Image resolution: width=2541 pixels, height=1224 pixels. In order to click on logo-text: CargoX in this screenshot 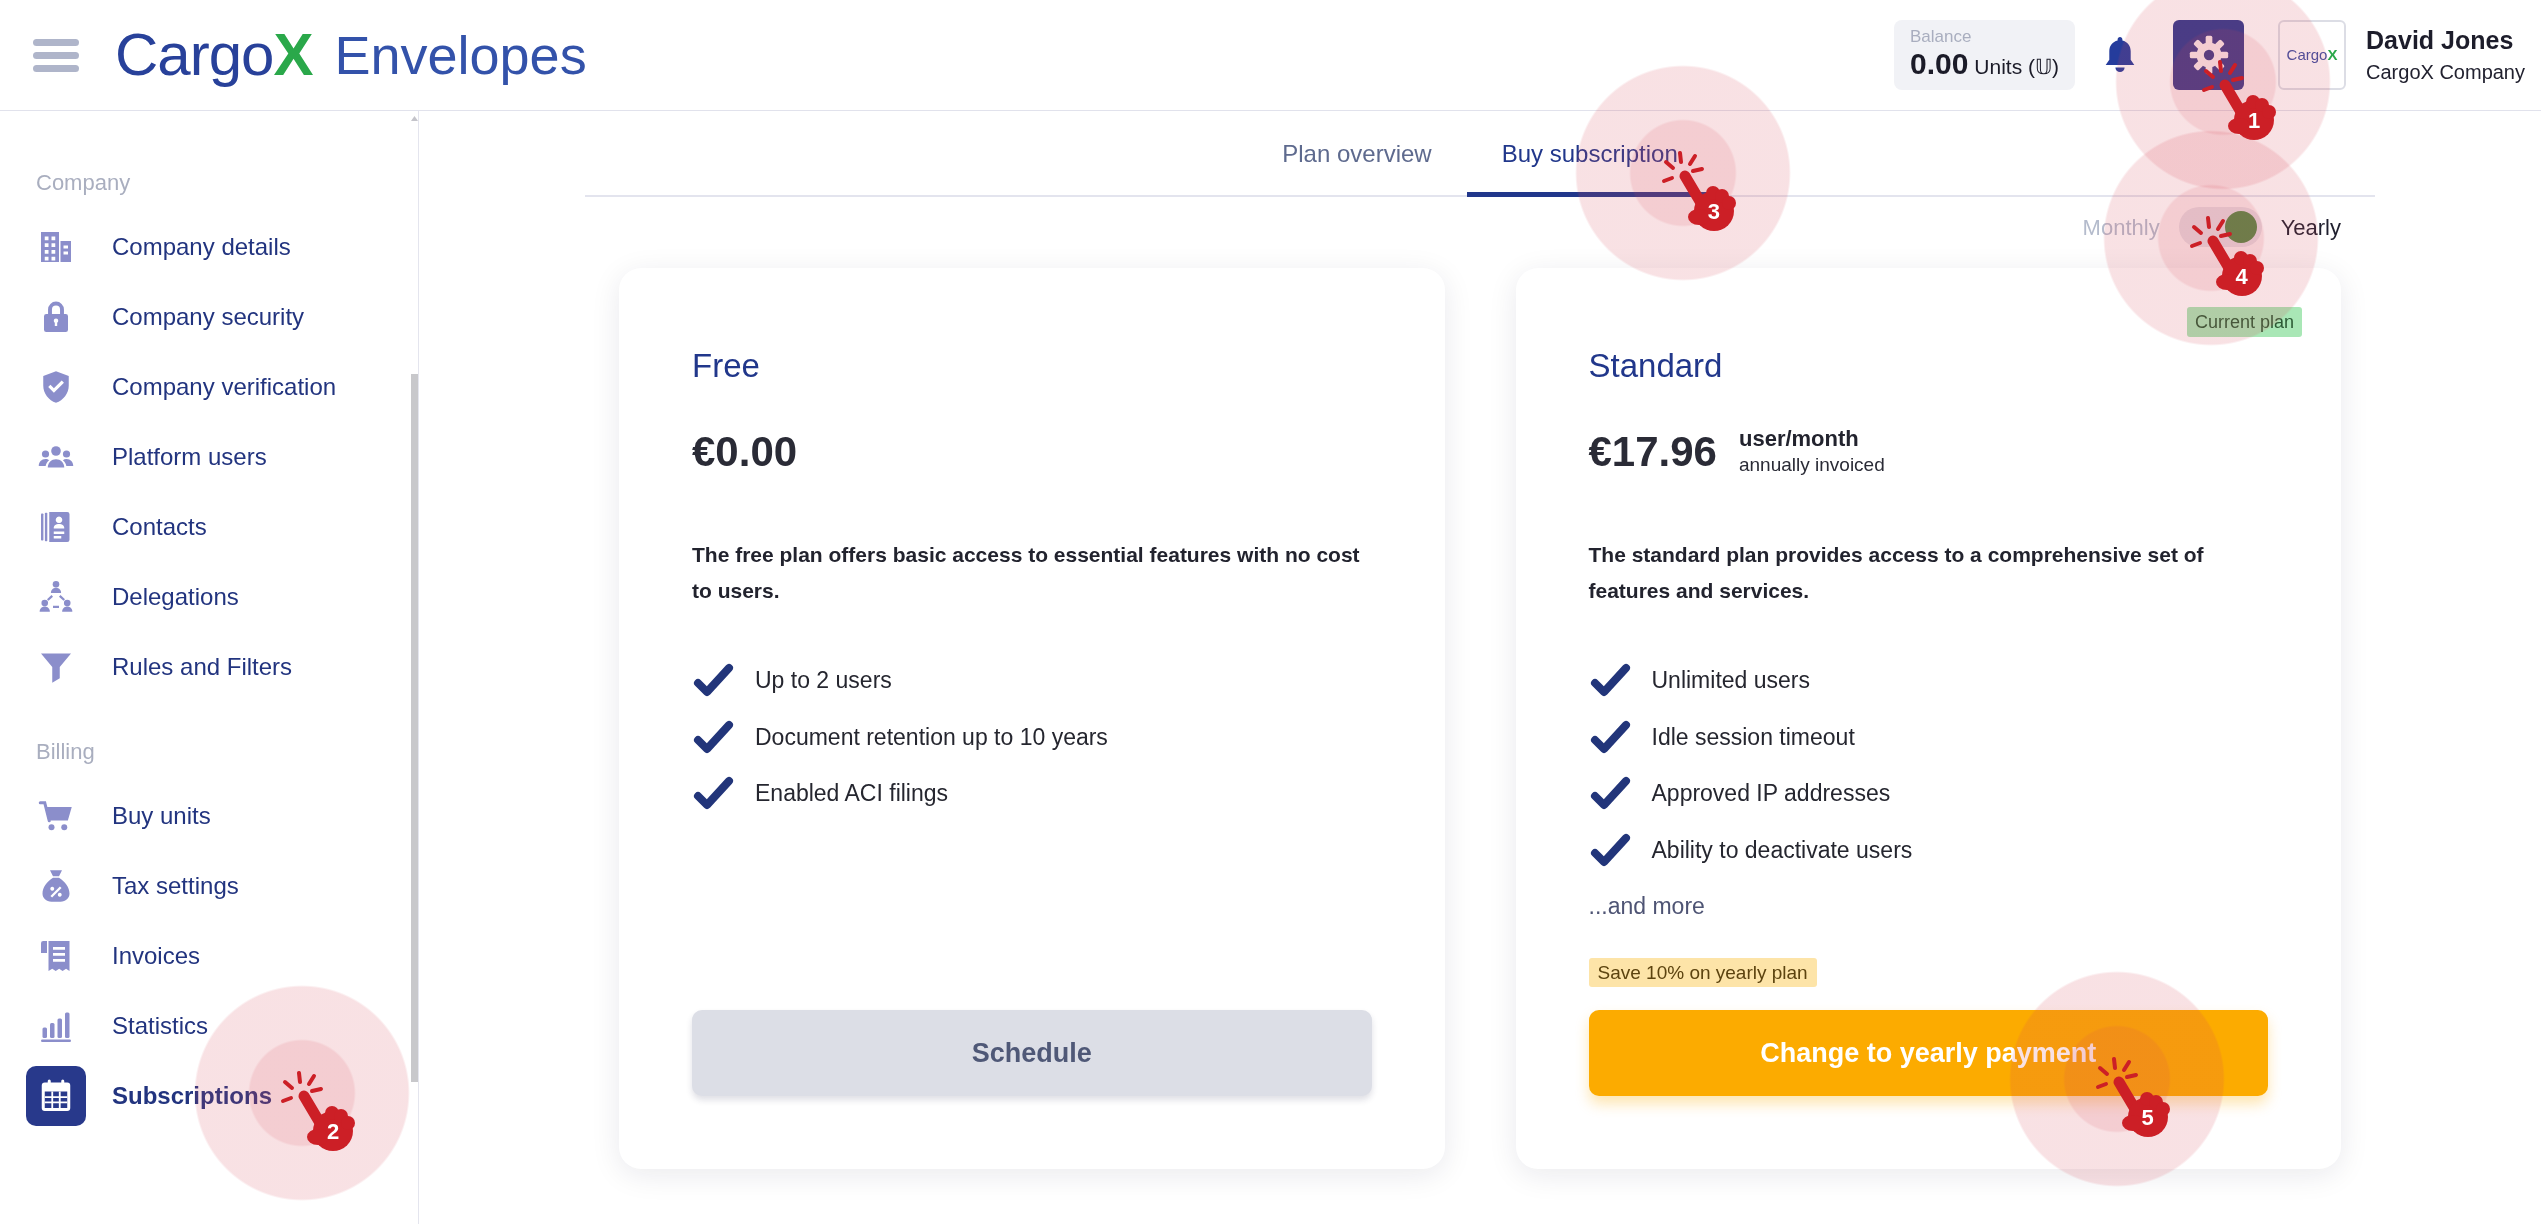, I will do `click(214, 55)`.